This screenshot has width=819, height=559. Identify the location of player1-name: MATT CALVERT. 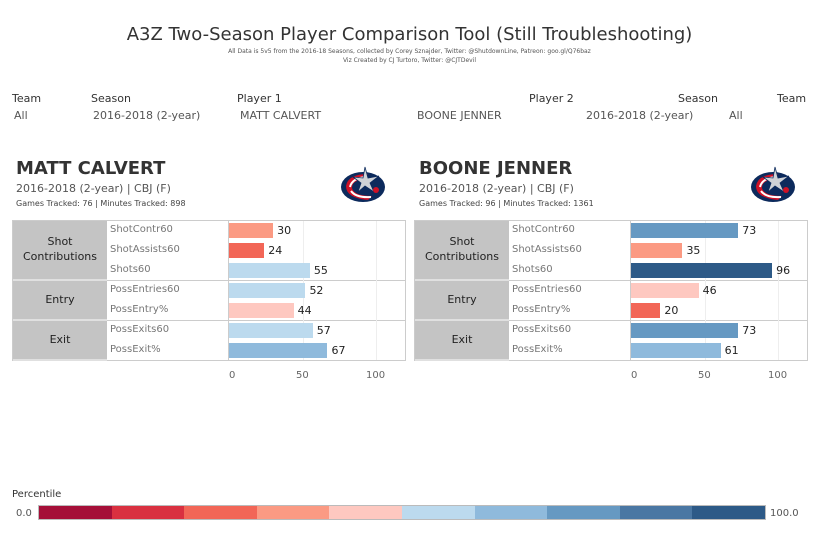
(91, 168).